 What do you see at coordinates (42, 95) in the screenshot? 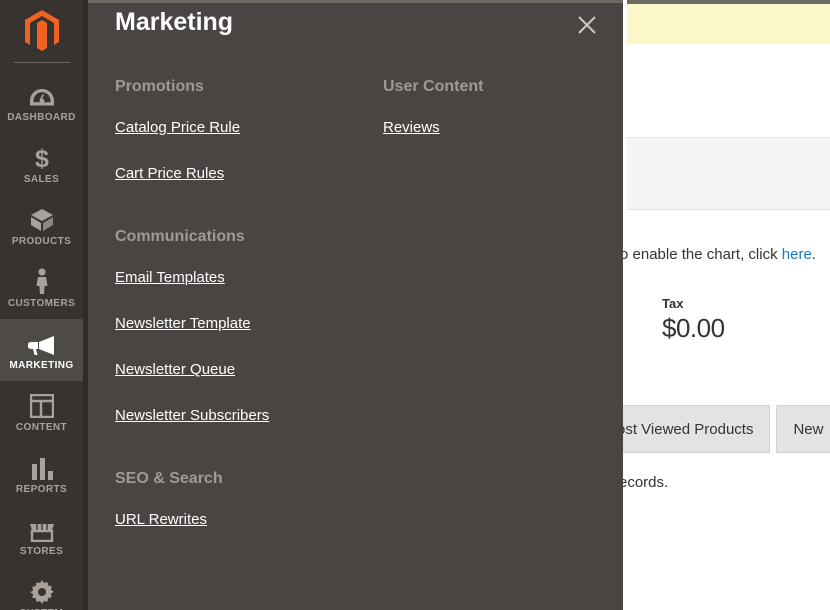
I see `dashboard-icon` at bounding box center [42, 95].